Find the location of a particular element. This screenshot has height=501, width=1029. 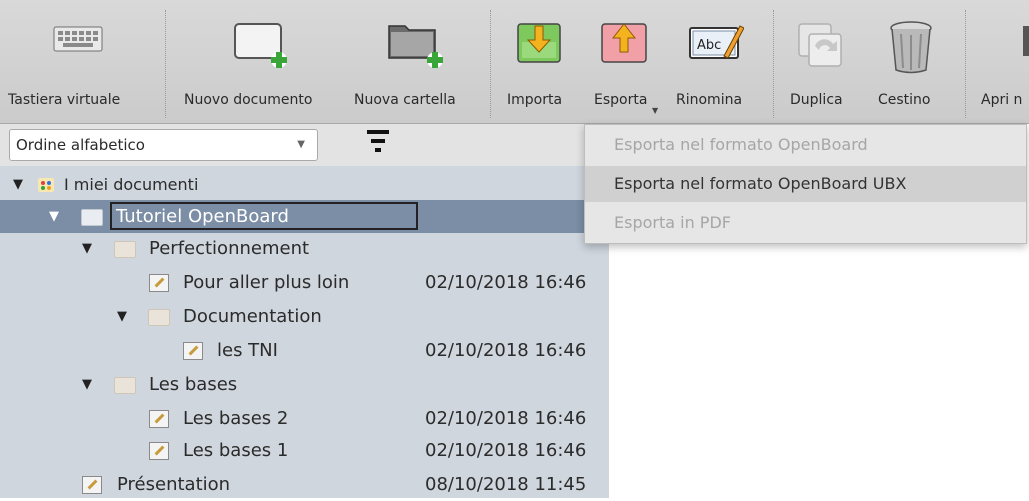

new-folder-button: Nuova cartella is located at coordinates (415, 61).